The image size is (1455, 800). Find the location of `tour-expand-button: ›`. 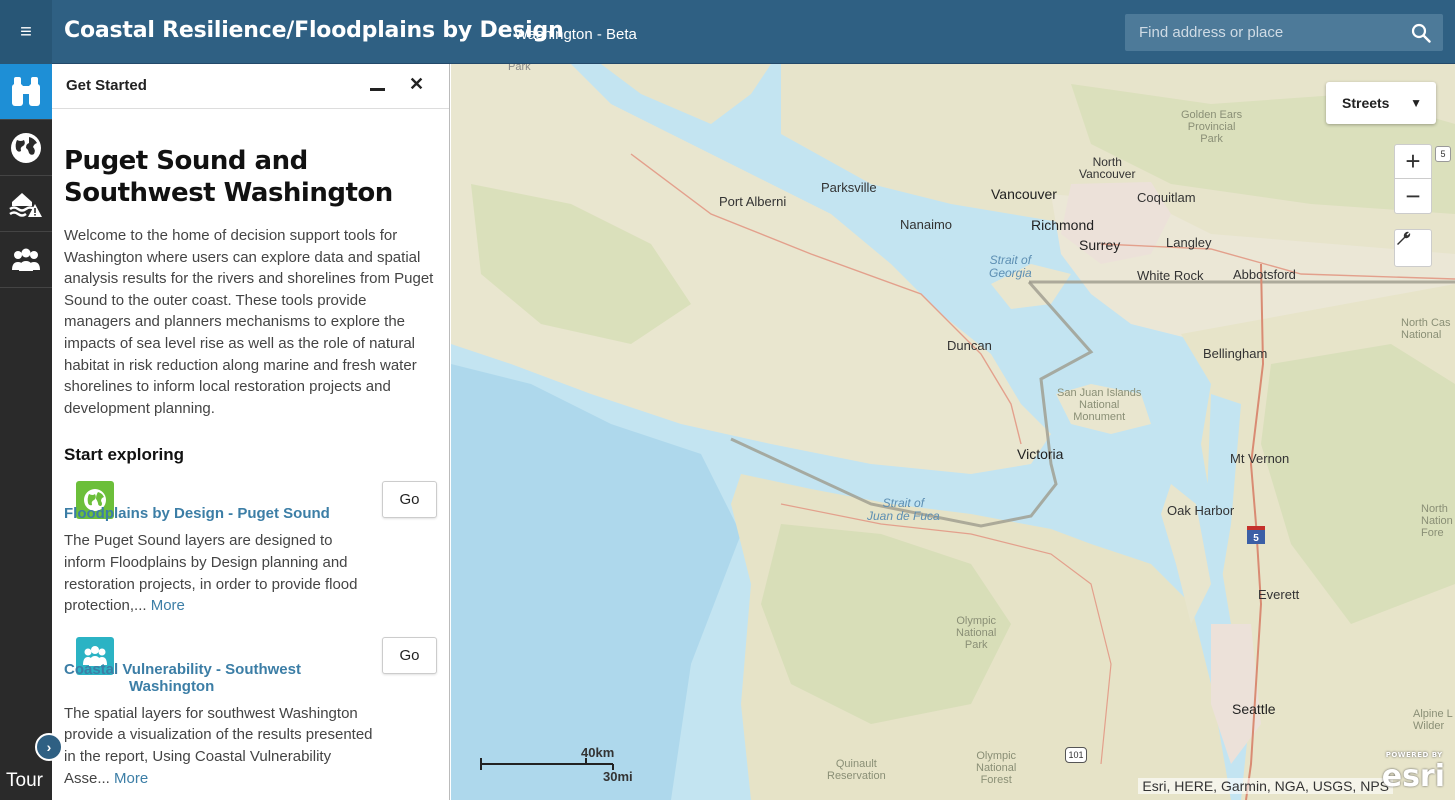

tour-expand-button: › is located at coordinates (49, 747).